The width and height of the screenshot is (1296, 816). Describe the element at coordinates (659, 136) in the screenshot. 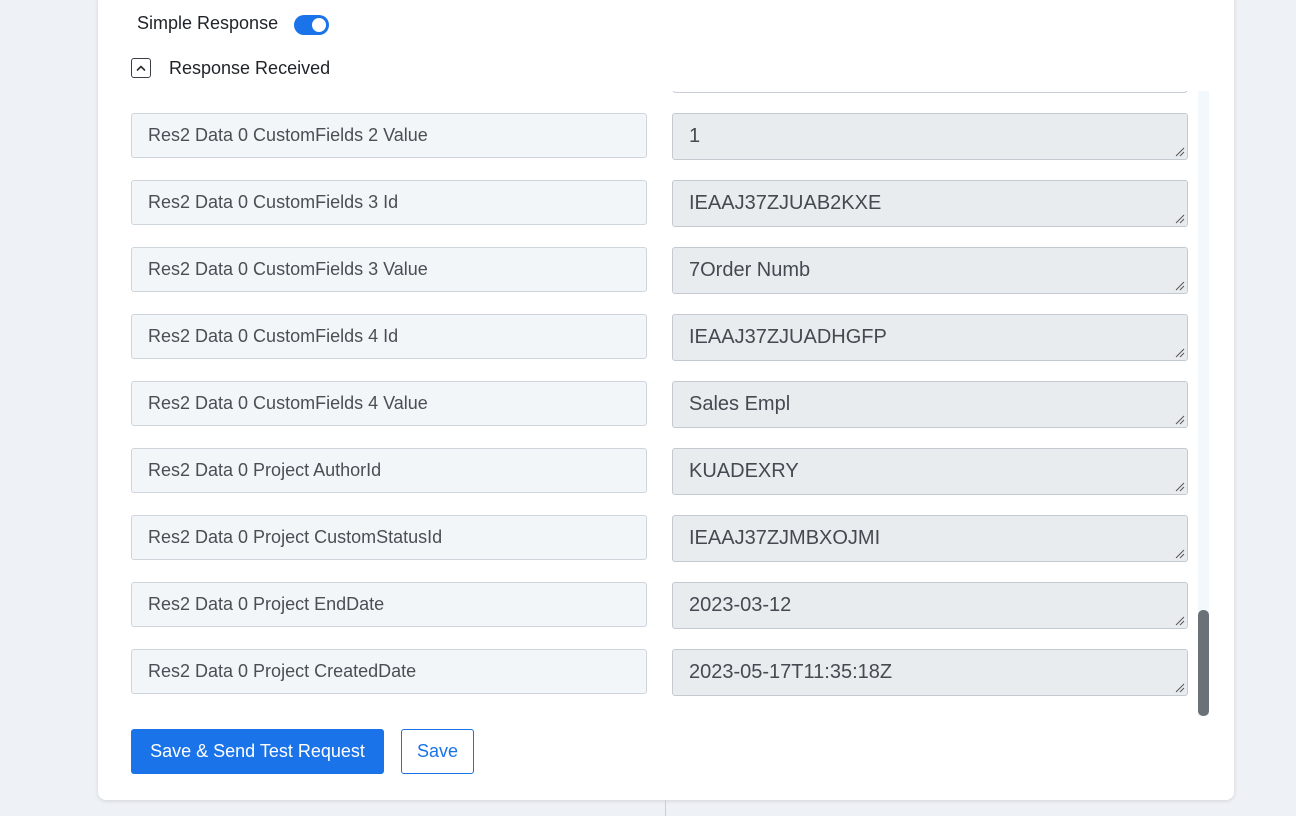

I see `field-row: Res2 Data 0 CustomFields 2 Value 1` at that location.